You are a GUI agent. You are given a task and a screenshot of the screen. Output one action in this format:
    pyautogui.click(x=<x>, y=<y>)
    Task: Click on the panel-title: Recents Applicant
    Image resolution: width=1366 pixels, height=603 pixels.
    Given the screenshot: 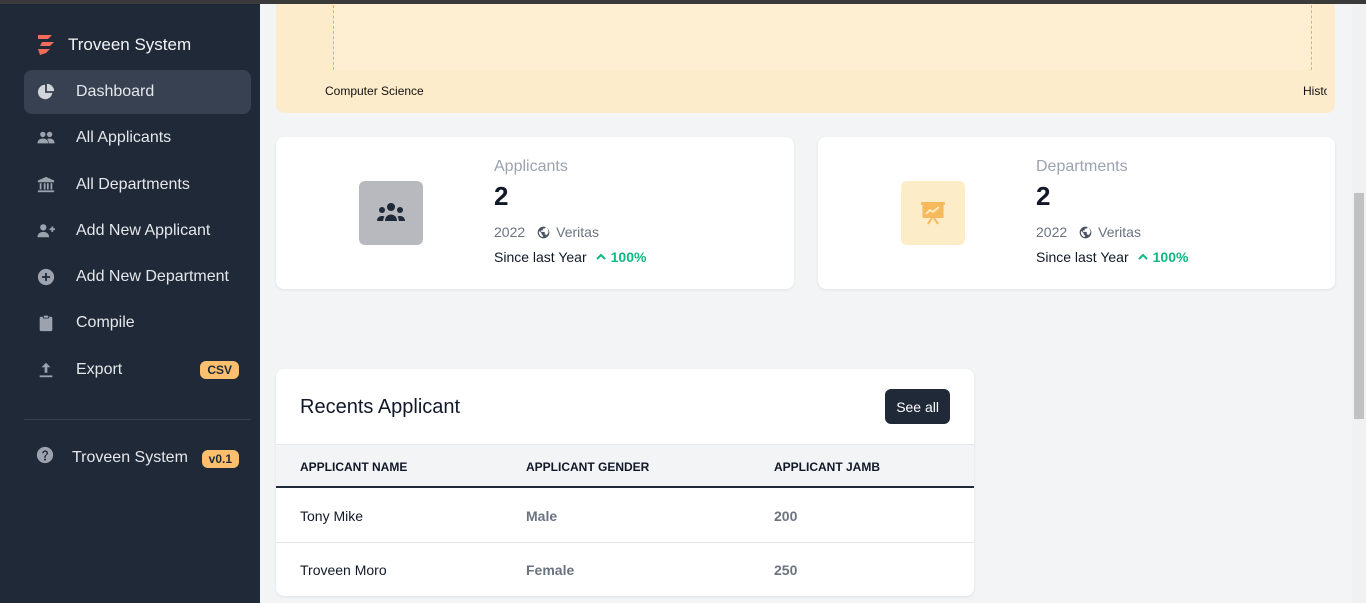 What is the action you would take?
    pyautogui.click(x=380, y=407)
    